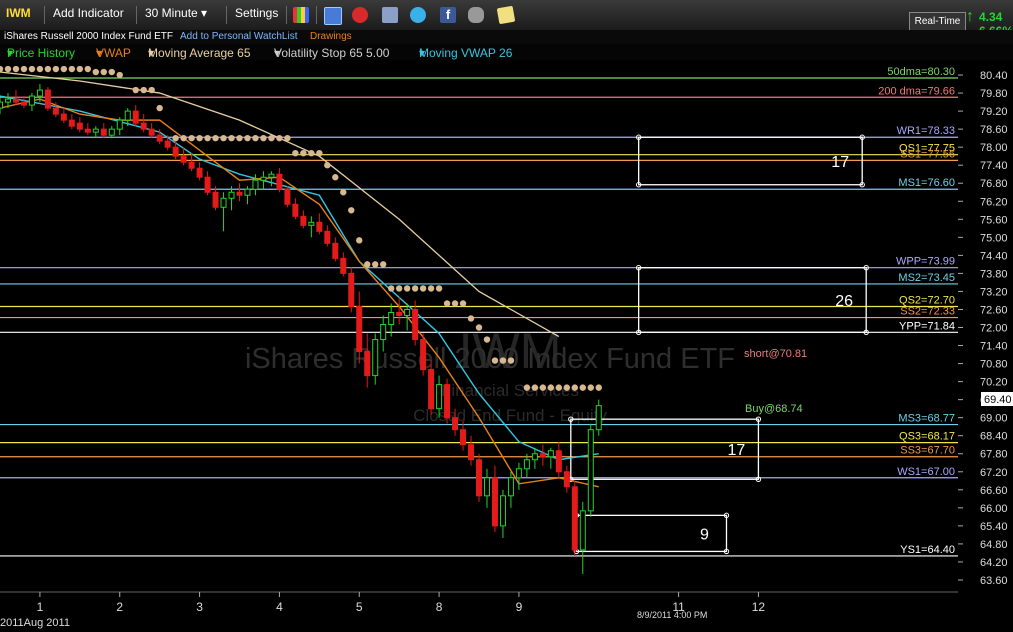 This screenshot has height=632, width=1013. I want to click on price-tick-label: 74.40, so click(994, 256).